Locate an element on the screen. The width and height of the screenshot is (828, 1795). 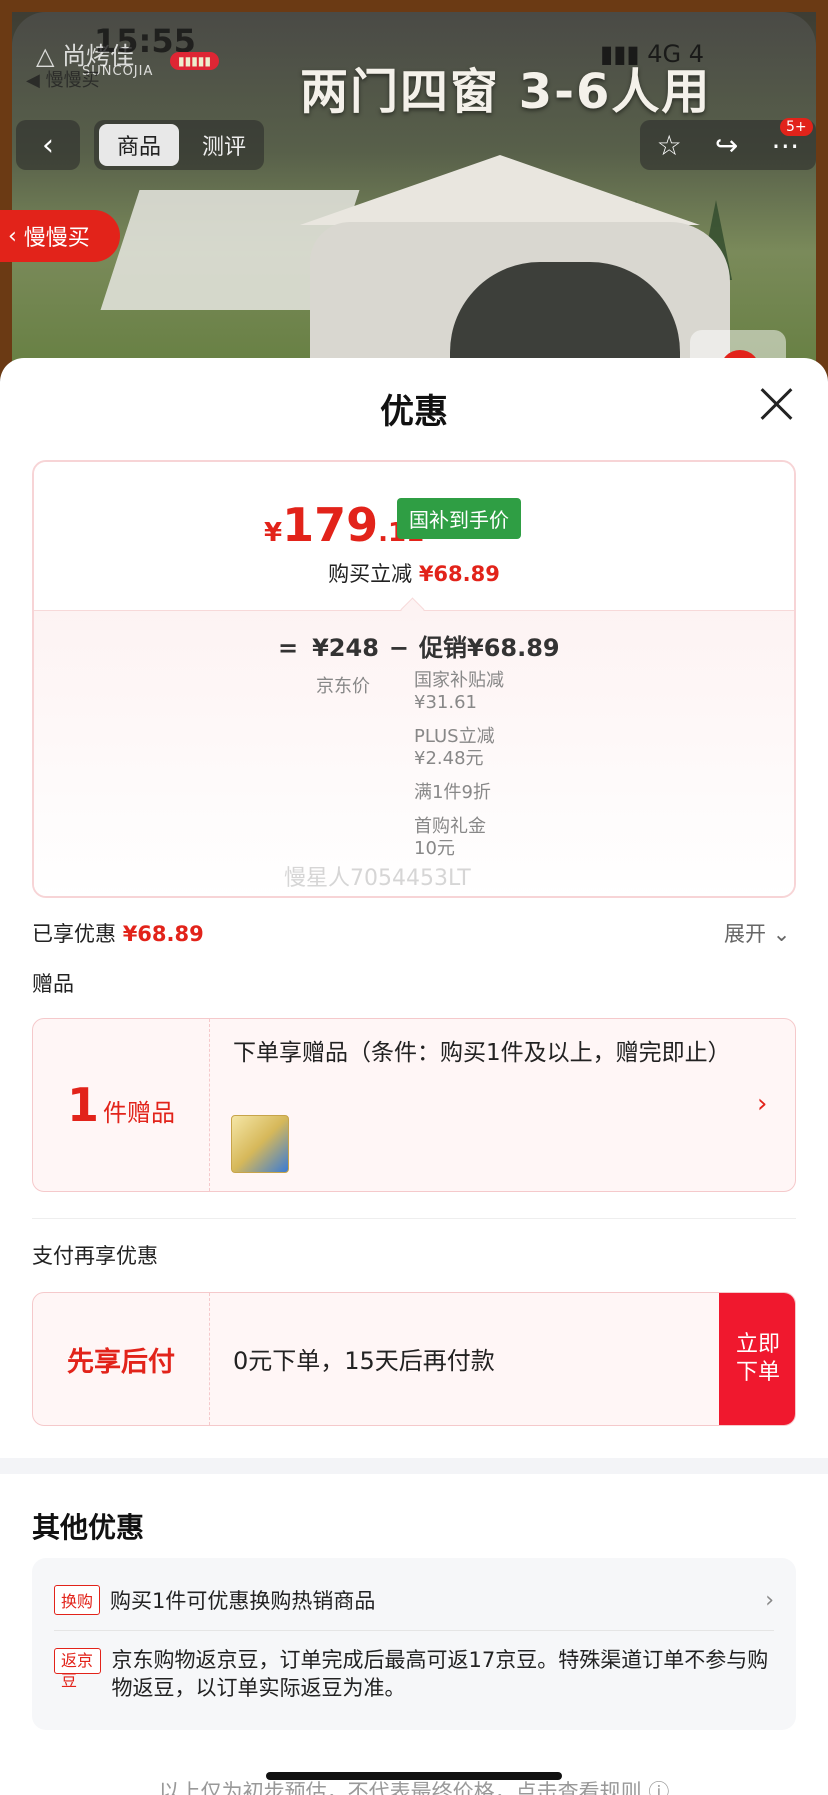
order-now-button: 立即下单 is located at coordinates (757, 1359).